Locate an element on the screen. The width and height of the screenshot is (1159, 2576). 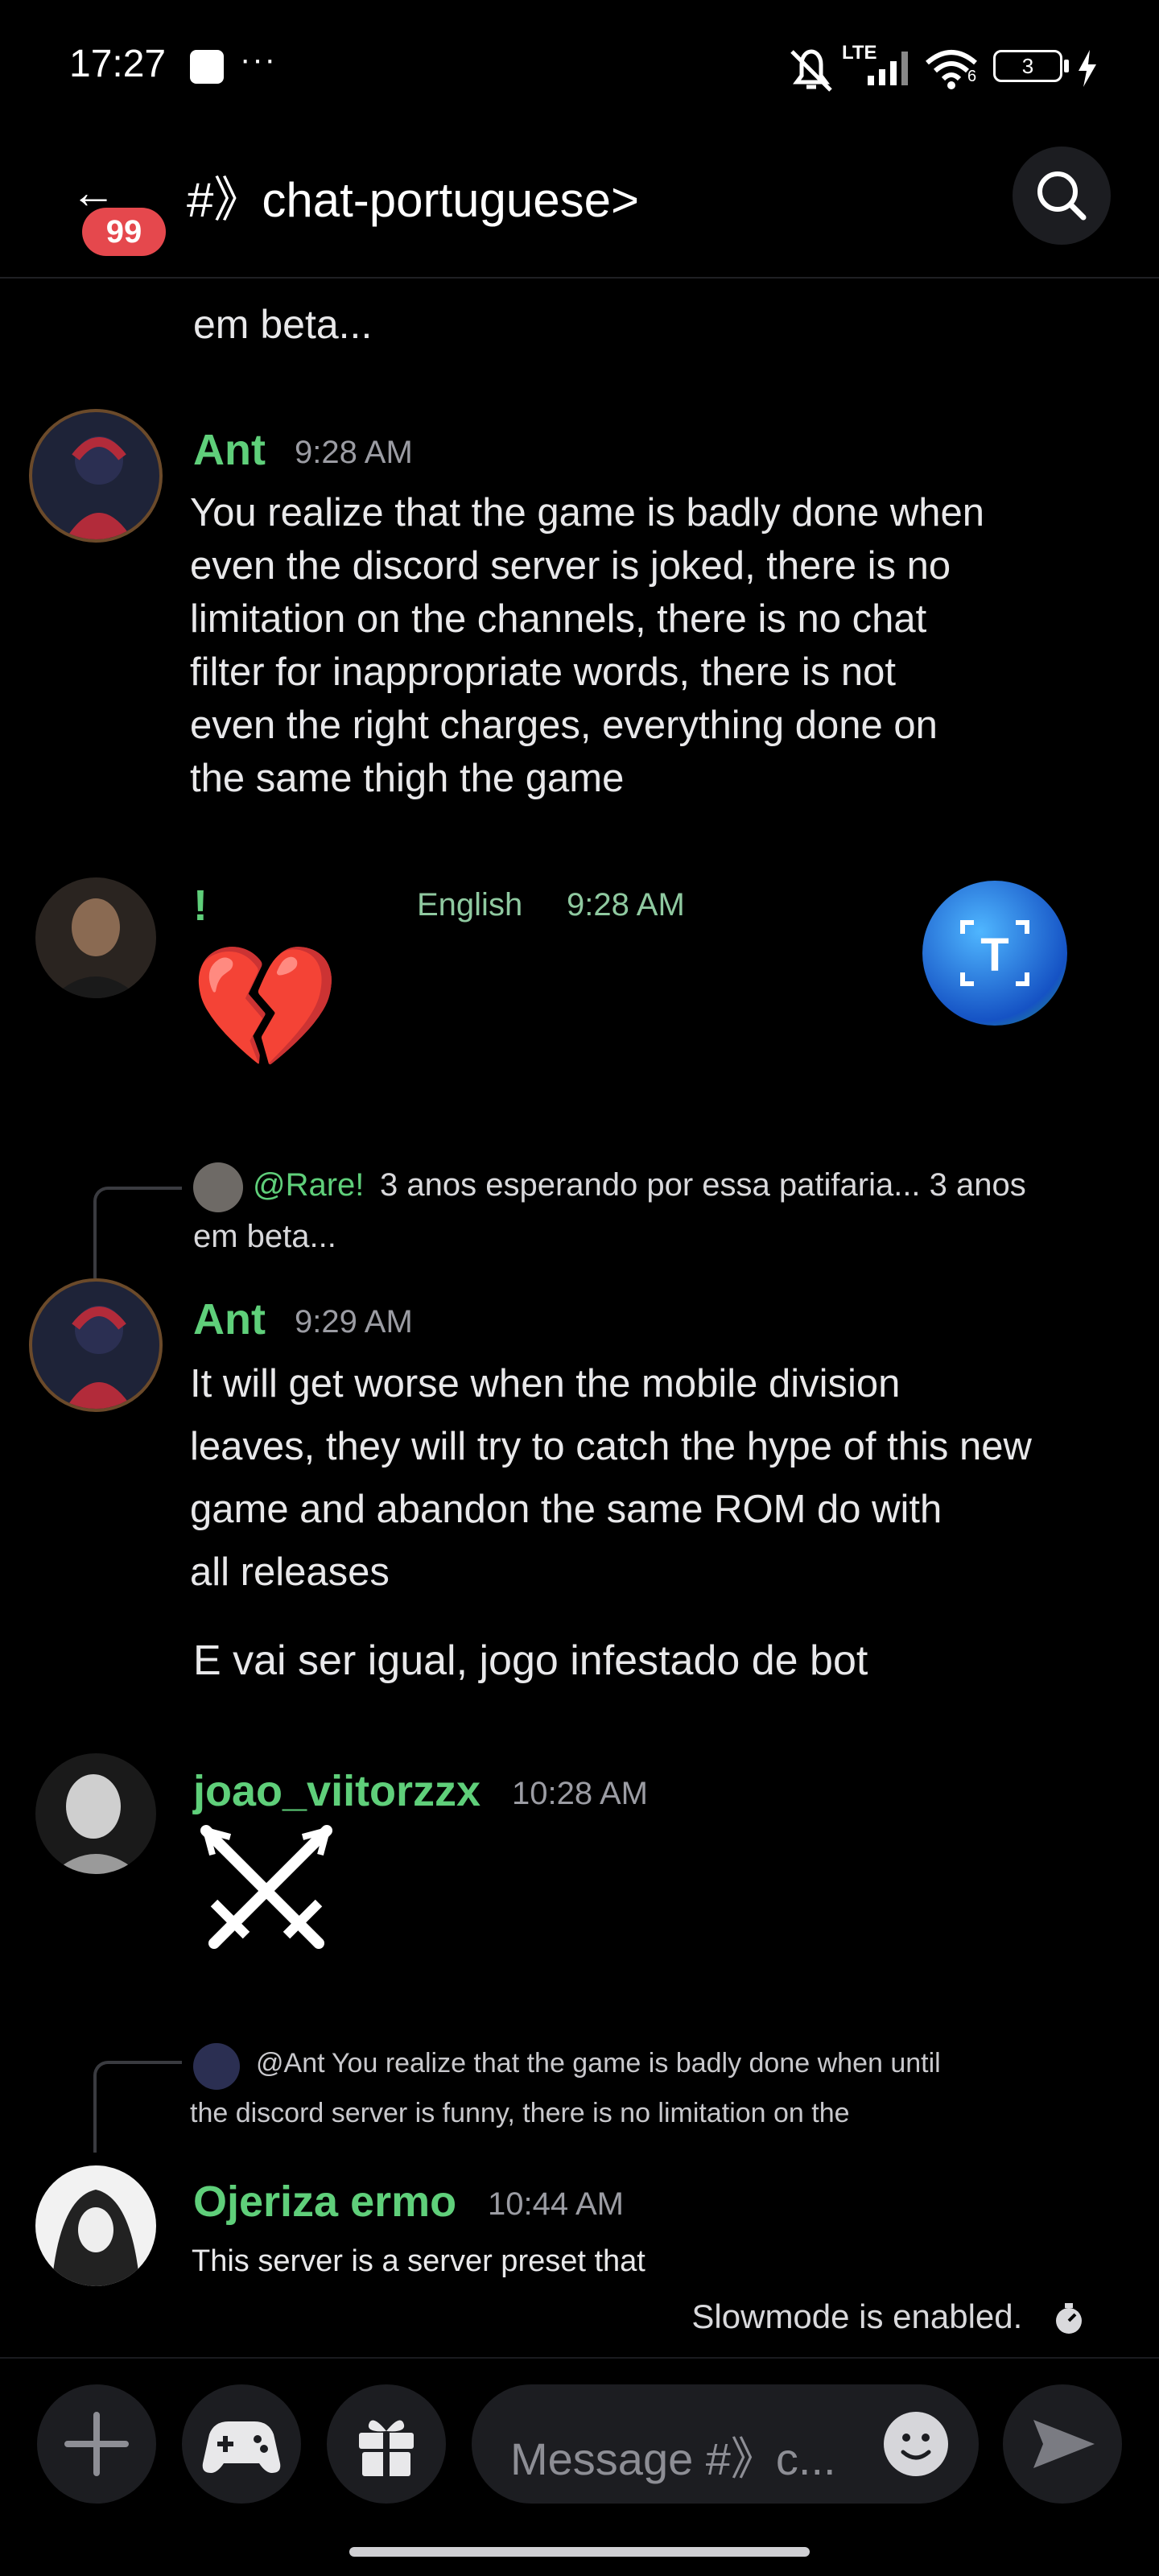
search-icon is located at coordinates (1062, 196).